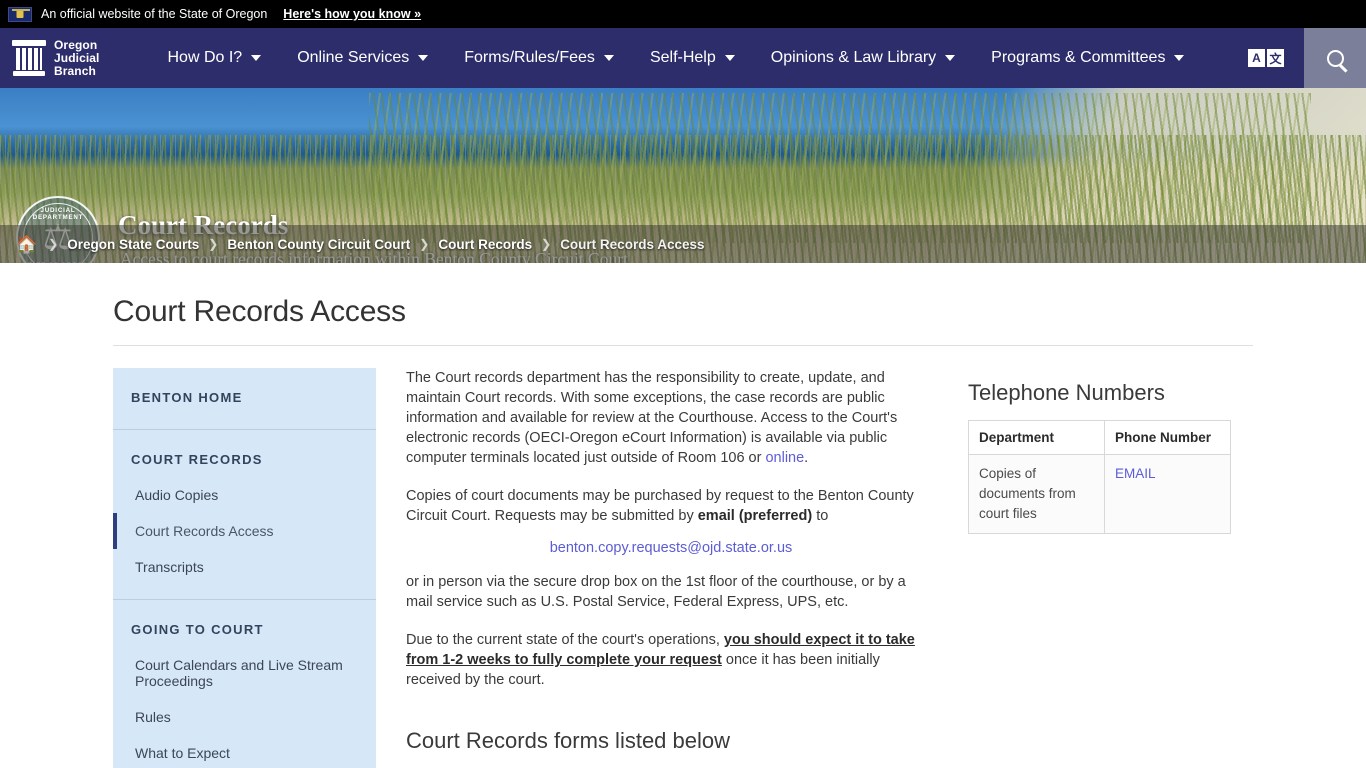 The width and height of the screenshot is (1366, 768). I want to click on nav-item-programs-committees: Programs & Committees, so click(1087, 58).